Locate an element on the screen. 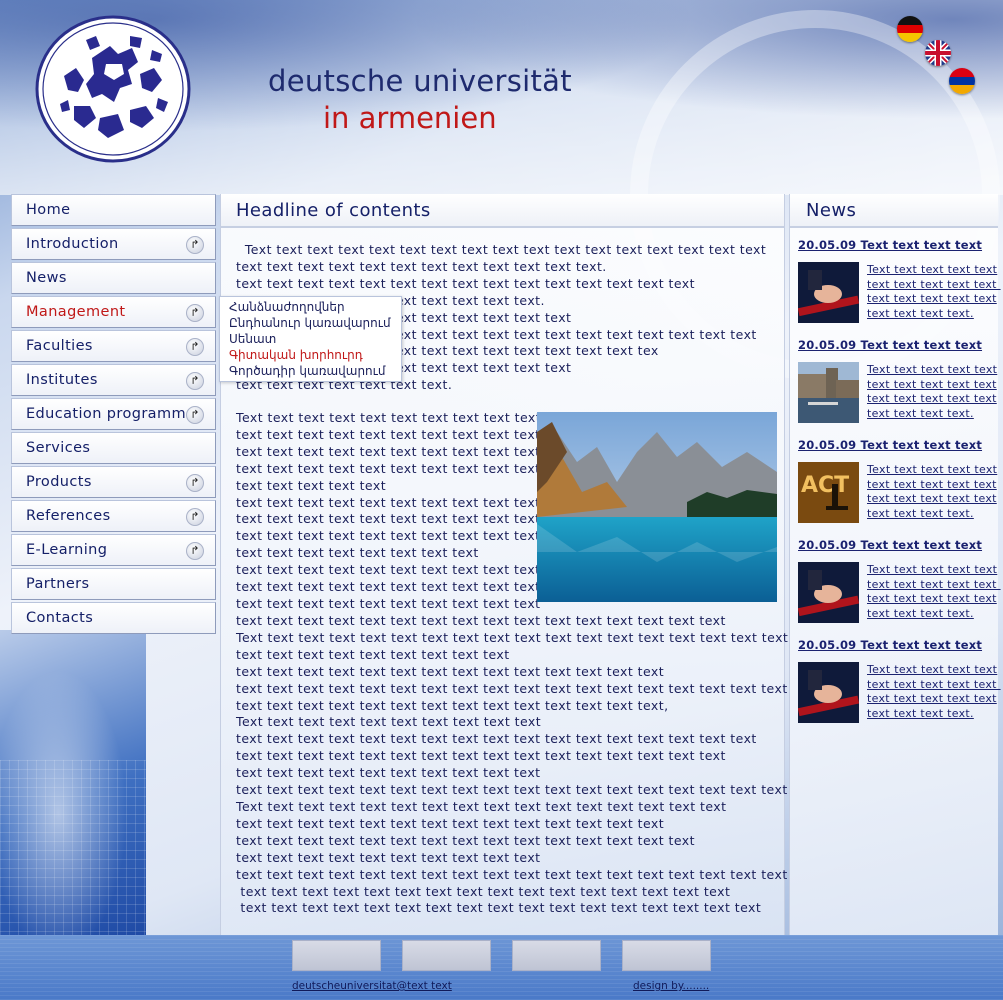 The height and width of the screenshot is (1000, 1003). english-flag-icon is located at coordinates (938, 53).